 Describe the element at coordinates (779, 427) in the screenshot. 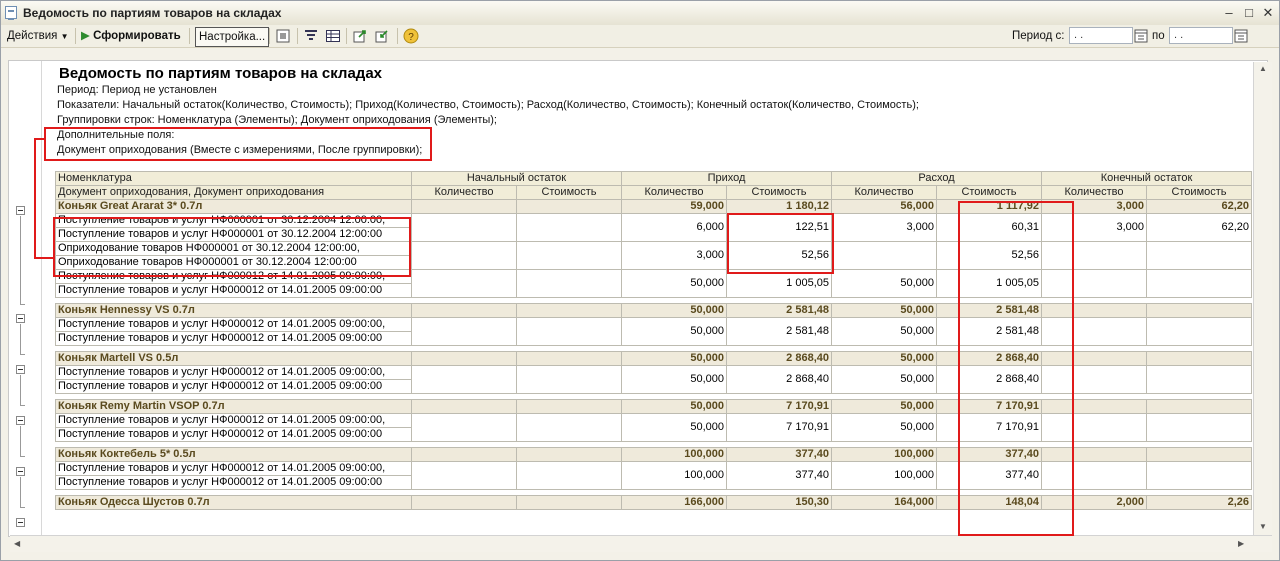

I see `cell-value: 7 170,91` at that location.